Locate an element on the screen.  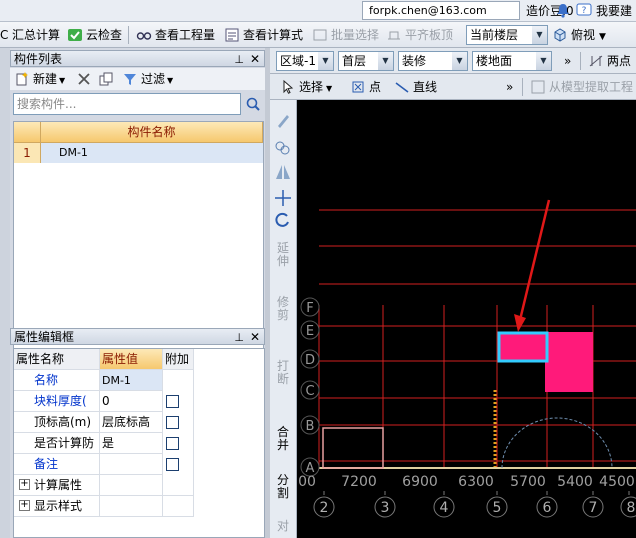
break-tool: 打断 is located at coordinates (283, 373).